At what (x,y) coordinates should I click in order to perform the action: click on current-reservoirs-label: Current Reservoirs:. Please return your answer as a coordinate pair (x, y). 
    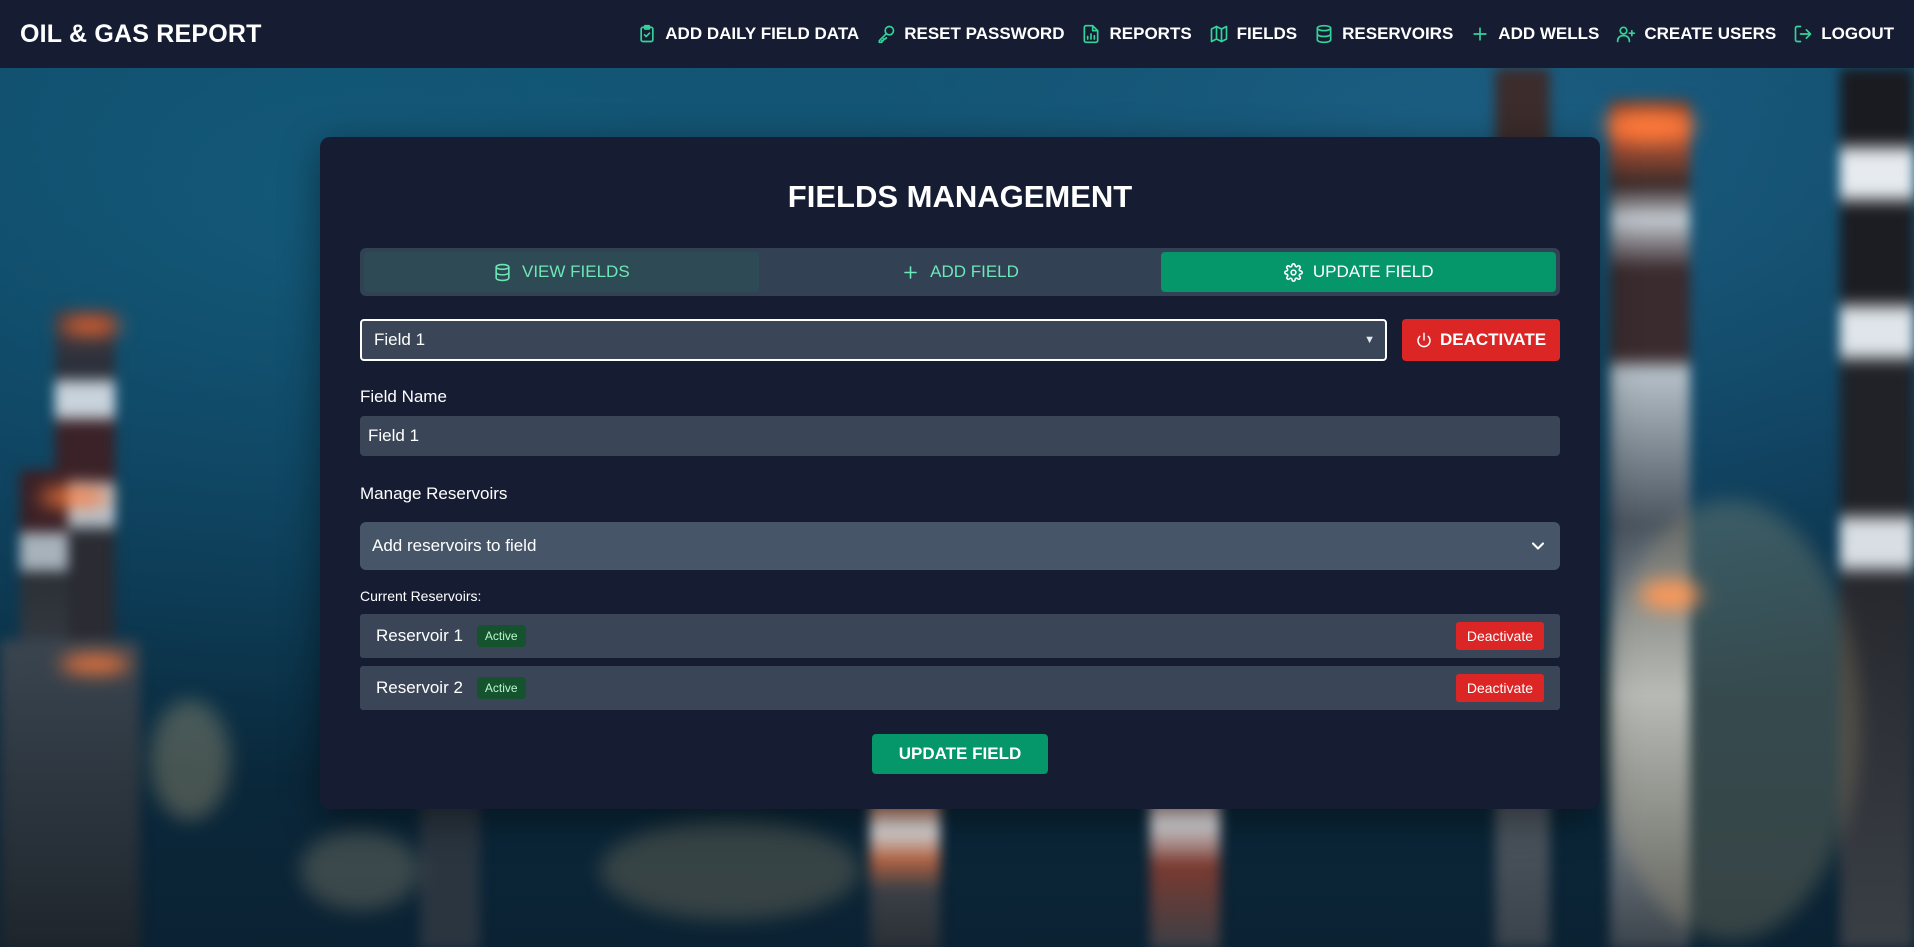
    Looking at the image, I should click on (421, 596).